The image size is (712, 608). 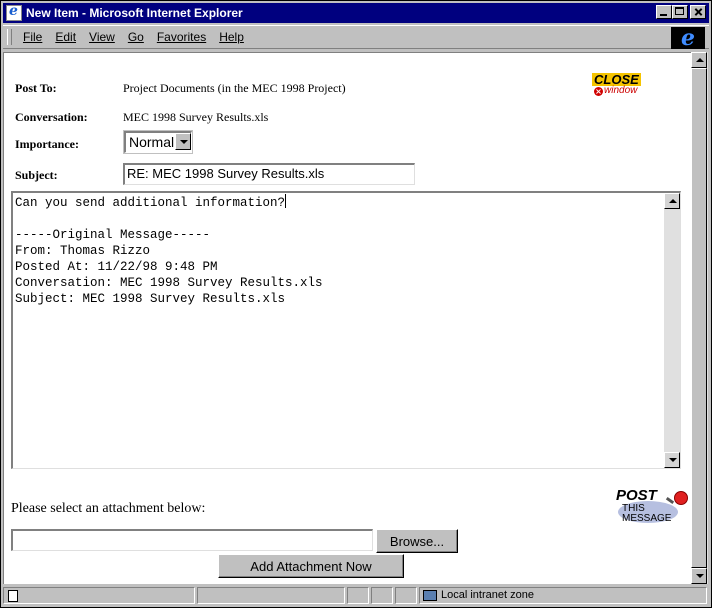 I want to click on status-main-pane, so click(x=99, y=595).